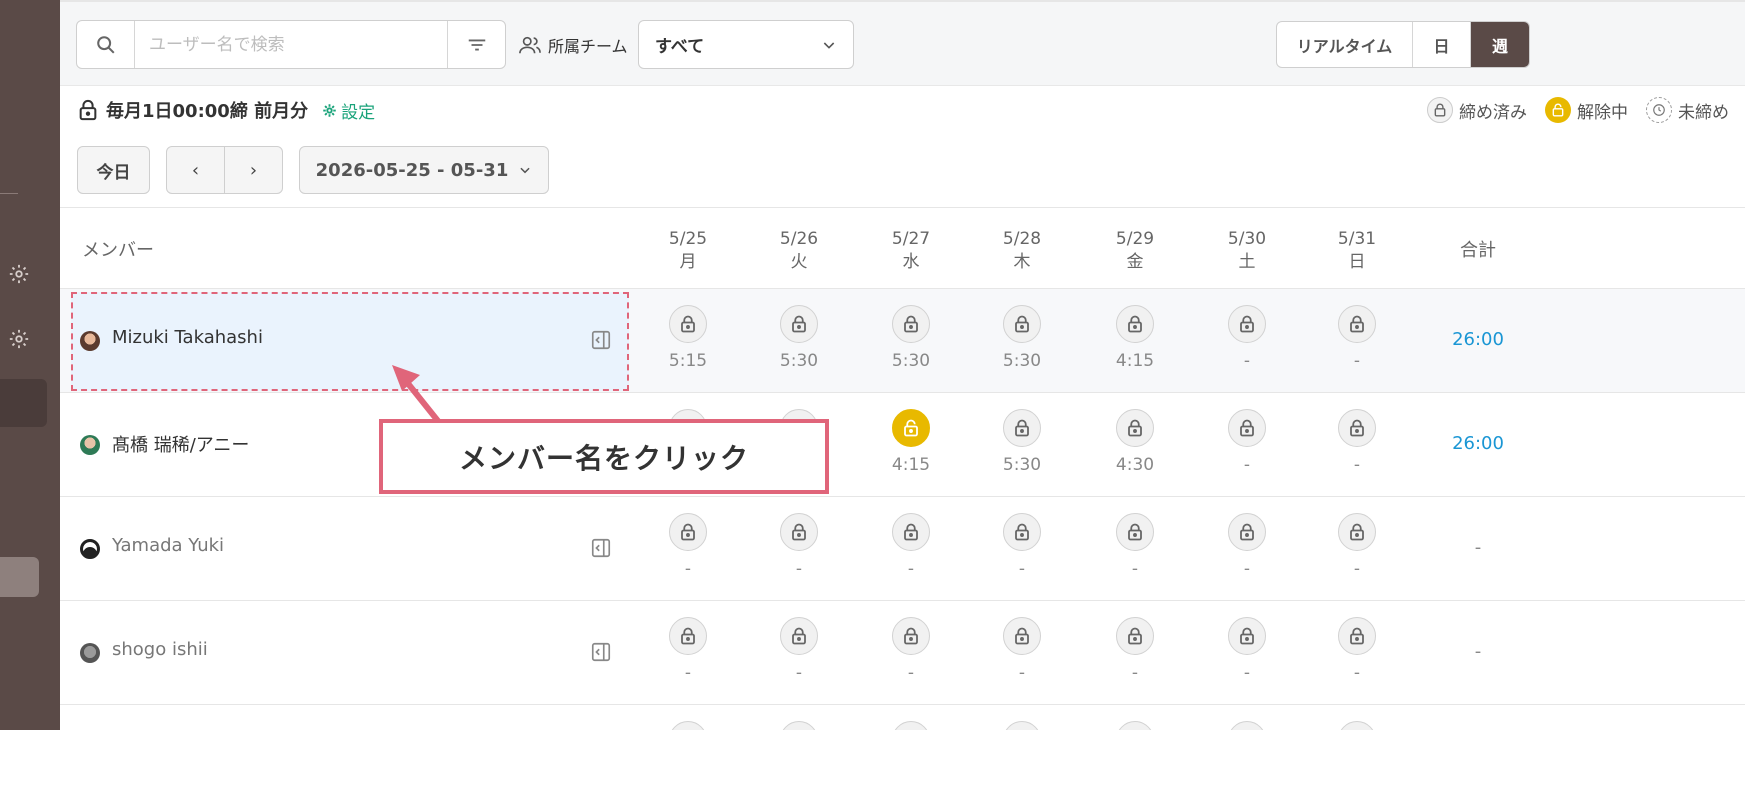  Describe the element at coordinates (292, 44) in the screenshot. I see `search-input` at that location.